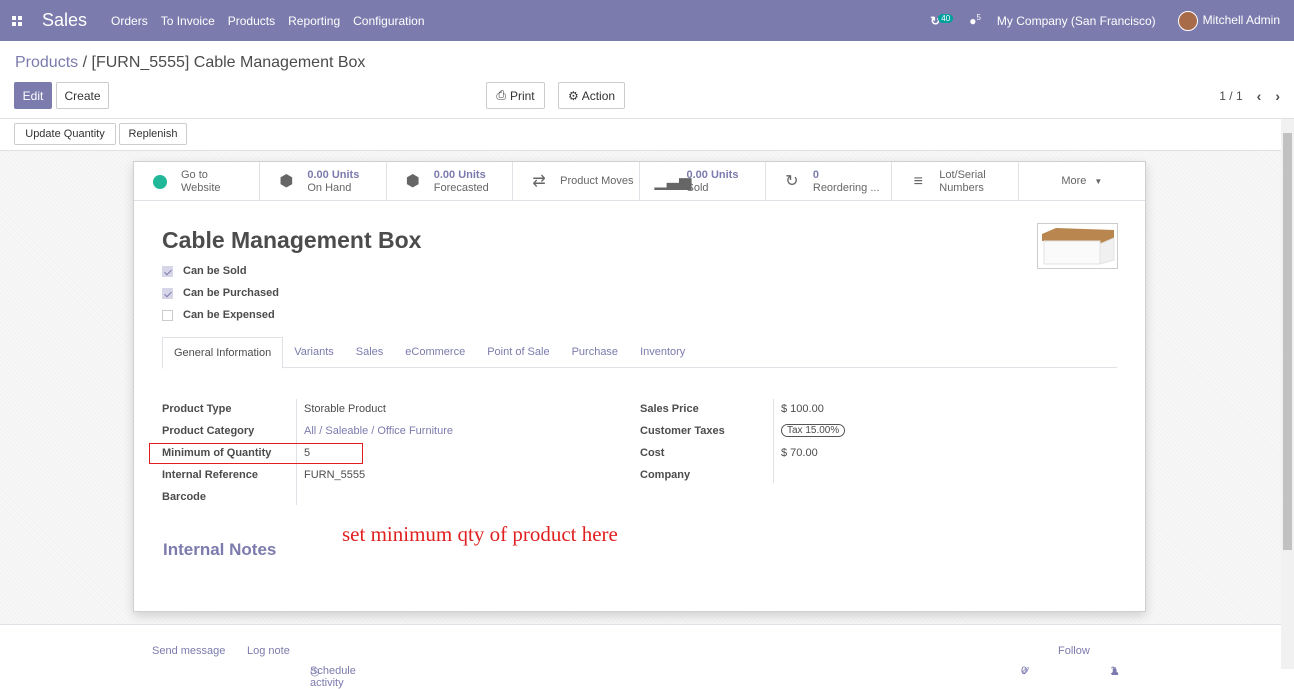  Describe the element at coordinates (229, 315) in the screenshot. I see `can-be-expensed-label: Can be Expensed` at that location.